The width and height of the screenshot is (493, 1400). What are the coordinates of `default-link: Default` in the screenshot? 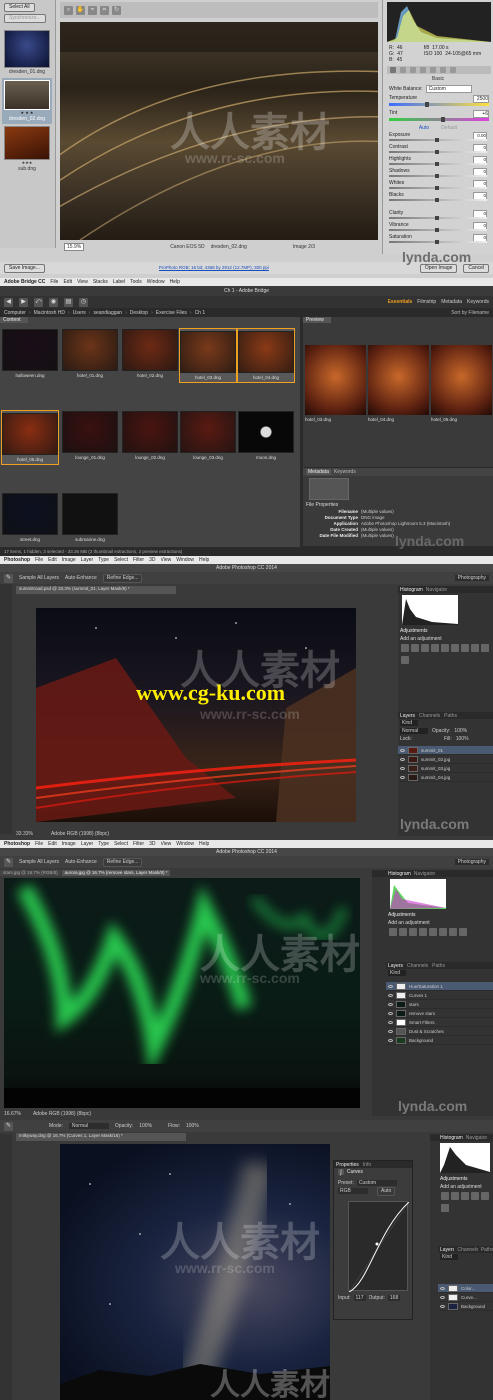 It's located at (449, 128).